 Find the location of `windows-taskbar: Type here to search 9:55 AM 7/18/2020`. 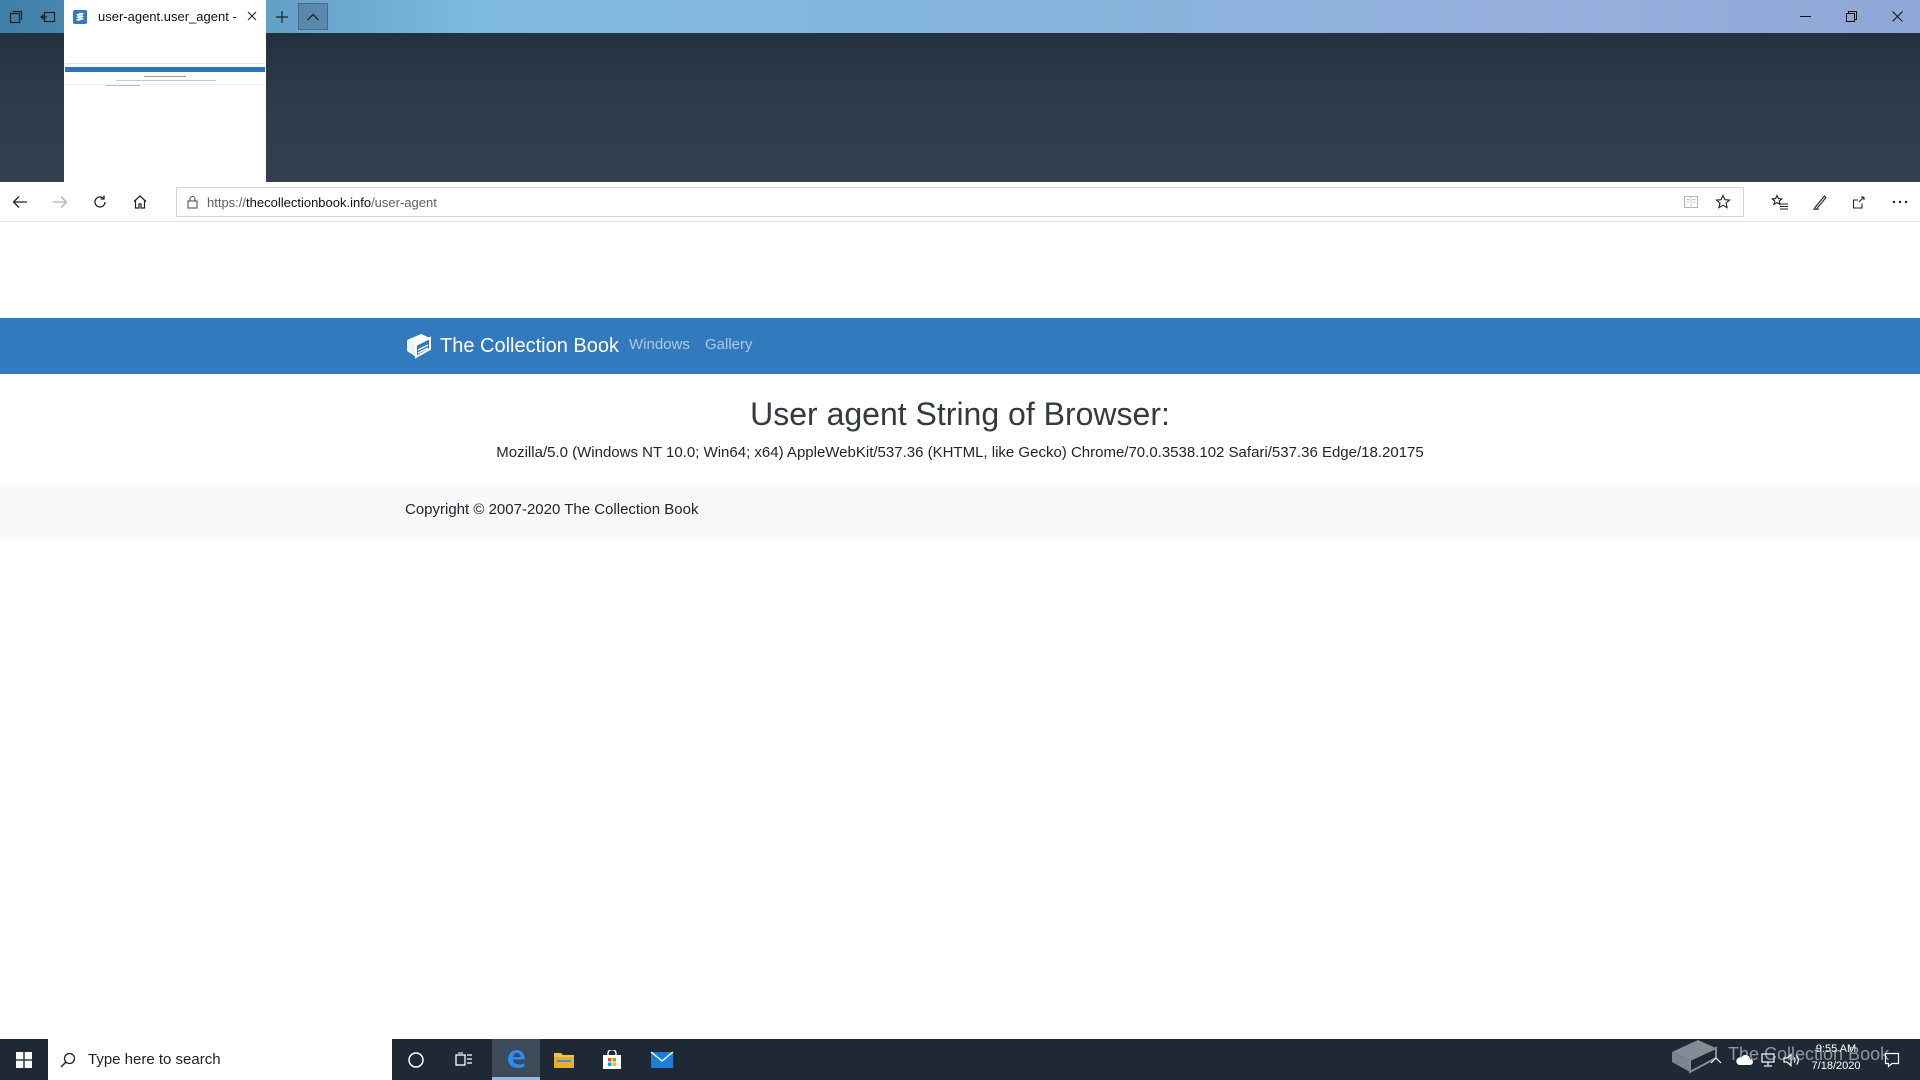

windows-taskbar: Type here to search 9:55 AM 7/18/2020 is located at coordinates (960, 1059).